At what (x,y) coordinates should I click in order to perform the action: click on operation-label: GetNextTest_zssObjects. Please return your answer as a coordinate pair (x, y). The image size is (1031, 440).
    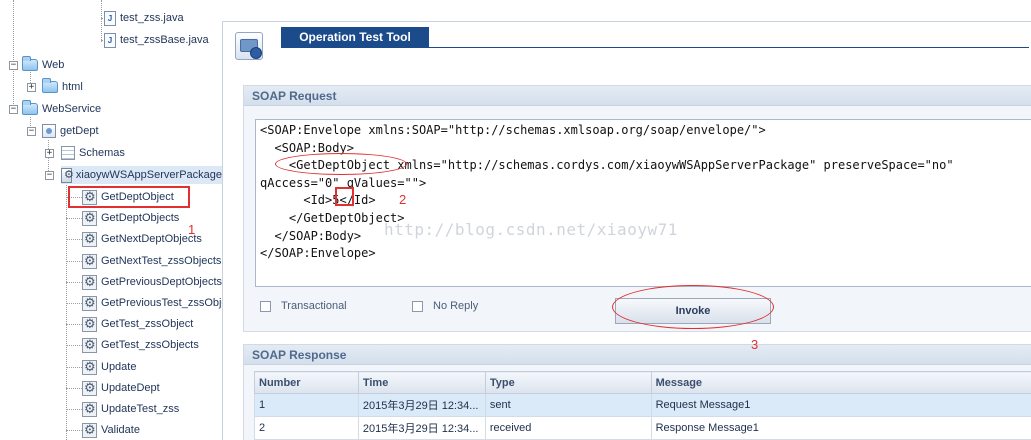
    Looking at the image, I should click on (161, 261).